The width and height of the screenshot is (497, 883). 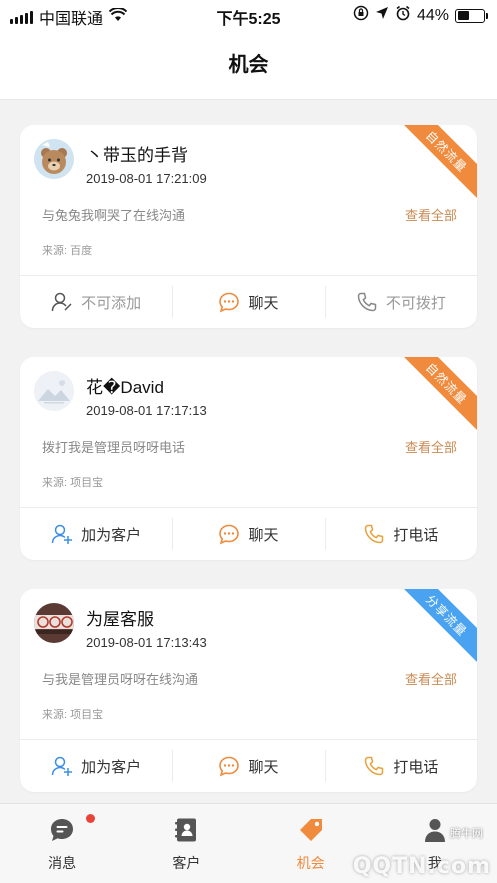 I want to click on source-label: 来源: 百度, so click(x=67, y=251).